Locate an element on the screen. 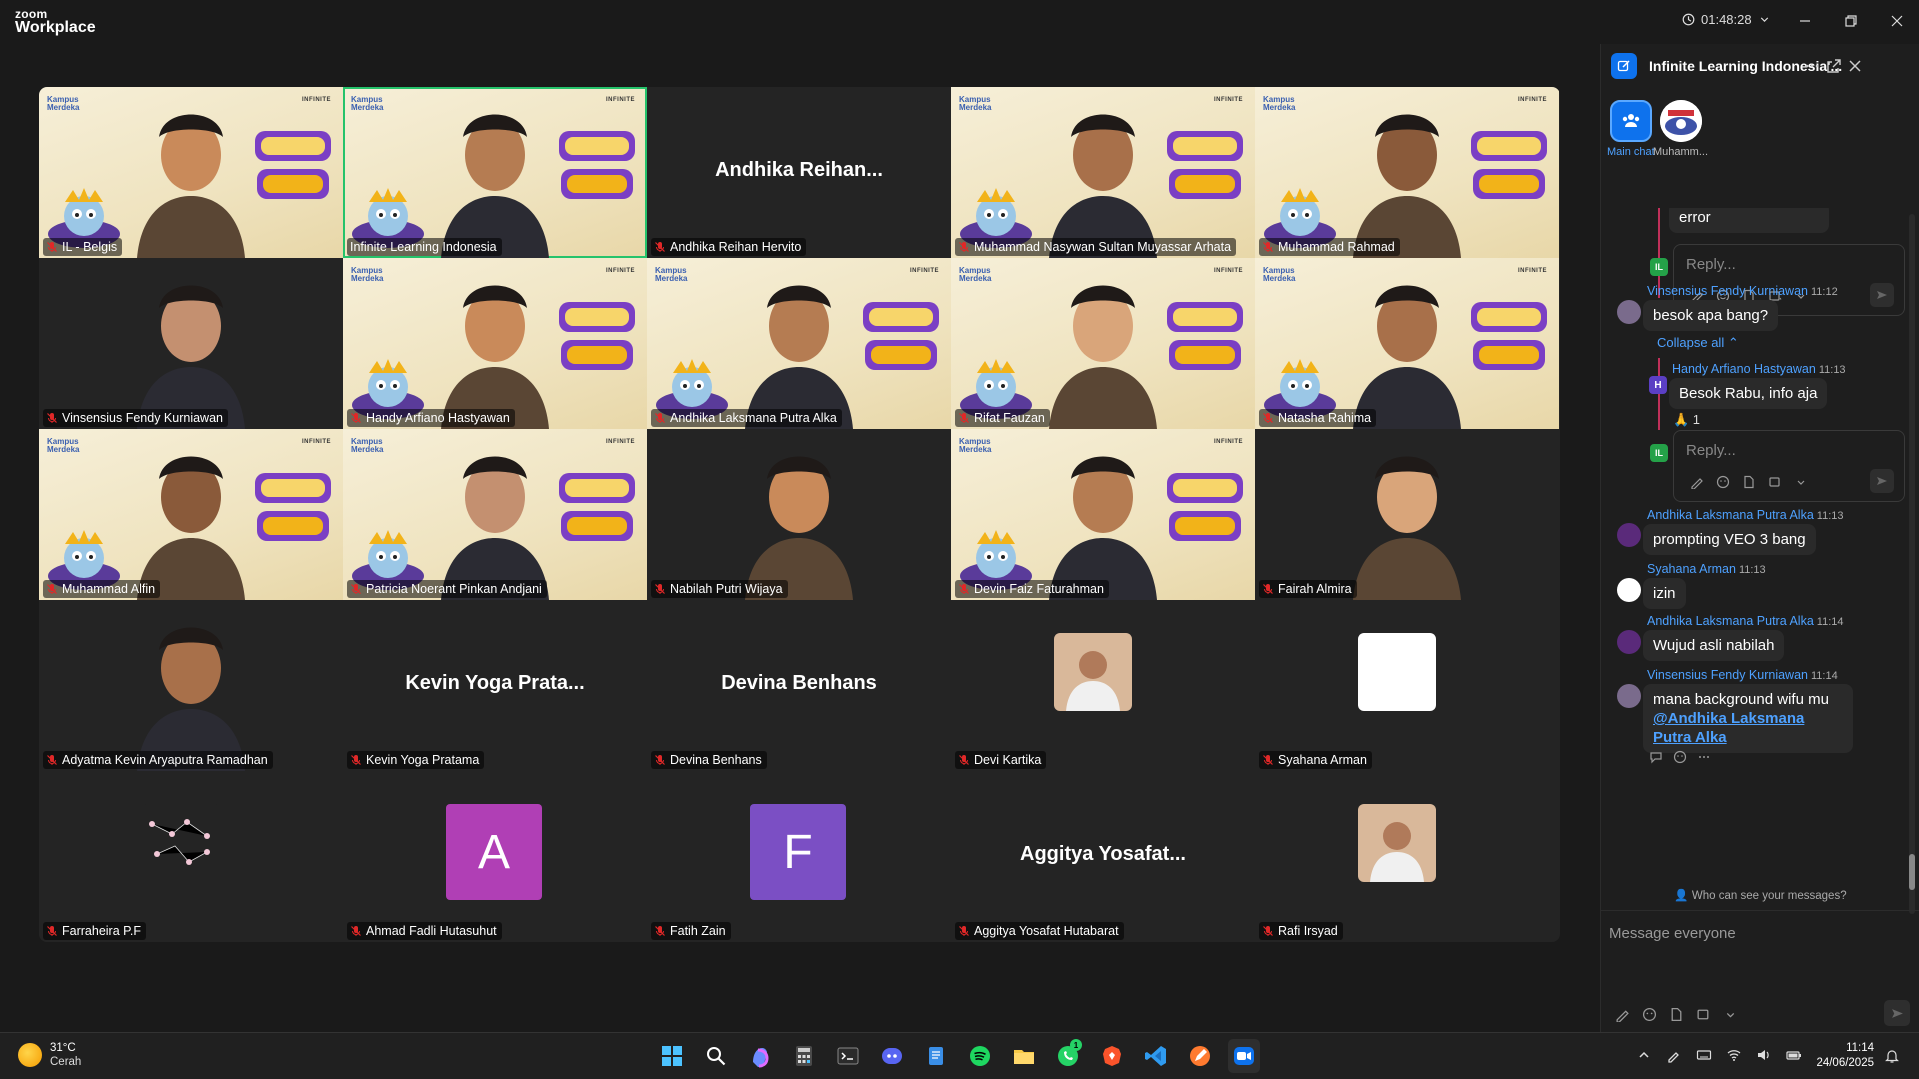 The image size is (1919, 1079). participant-tile: Rafi Irsyad is located at coordinates (1407, 856).